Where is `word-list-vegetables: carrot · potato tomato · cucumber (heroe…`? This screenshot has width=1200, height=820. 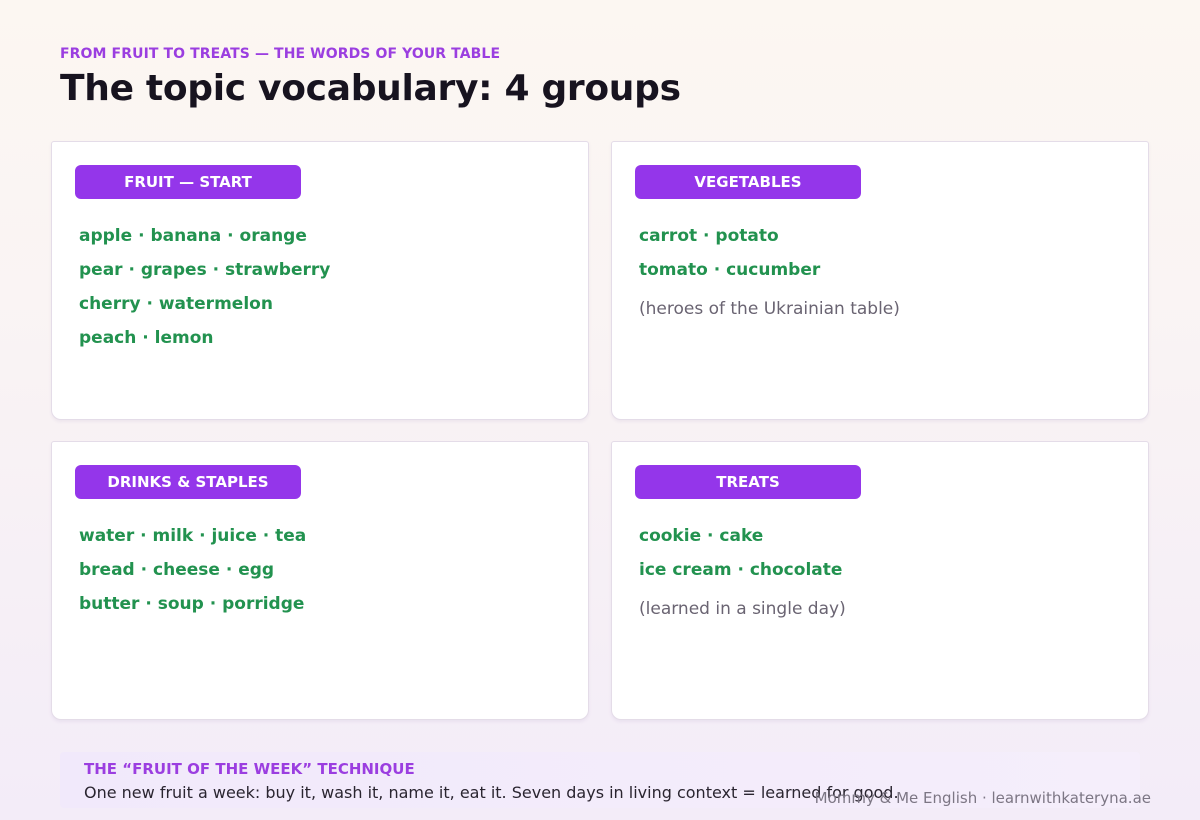
word-list-vegetables: carrot · potato tomato · cucumber (heroe… is located at coordinates (769, 270).